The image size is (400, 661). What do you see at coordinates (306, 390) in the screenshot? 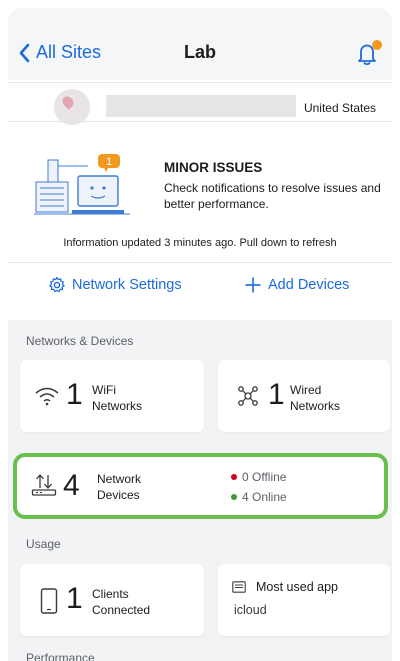
I see `wired-label-line1: Wired` at bounding box center [306, 390].